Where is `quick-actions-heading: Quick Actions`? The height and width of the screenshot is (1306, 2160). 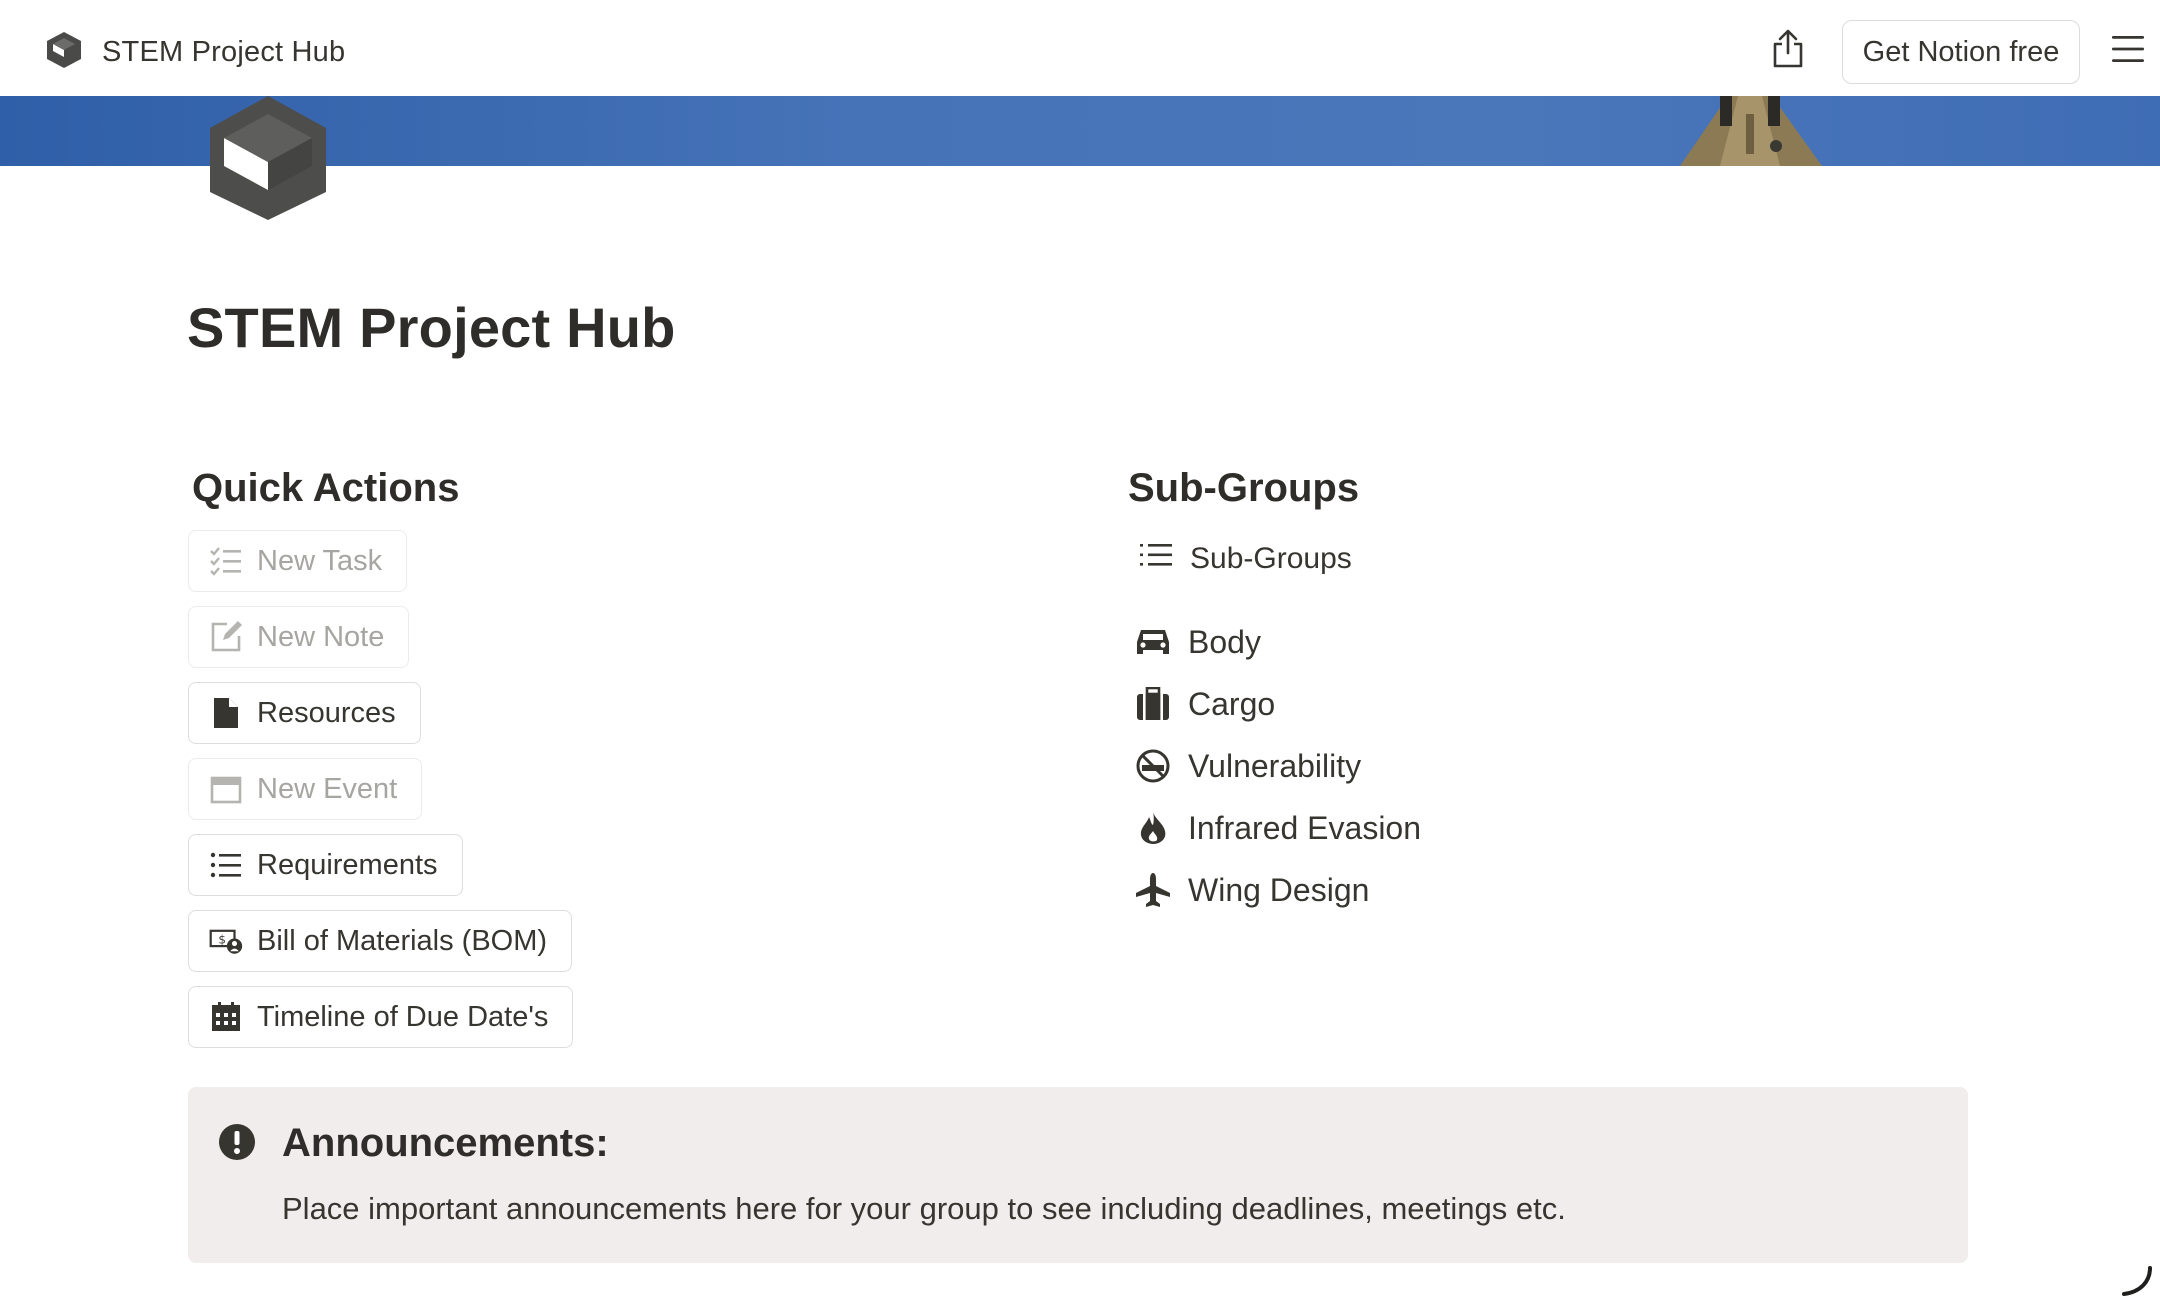 quick-actions-heading: Quick Actions is located at coordinates (326, 488).